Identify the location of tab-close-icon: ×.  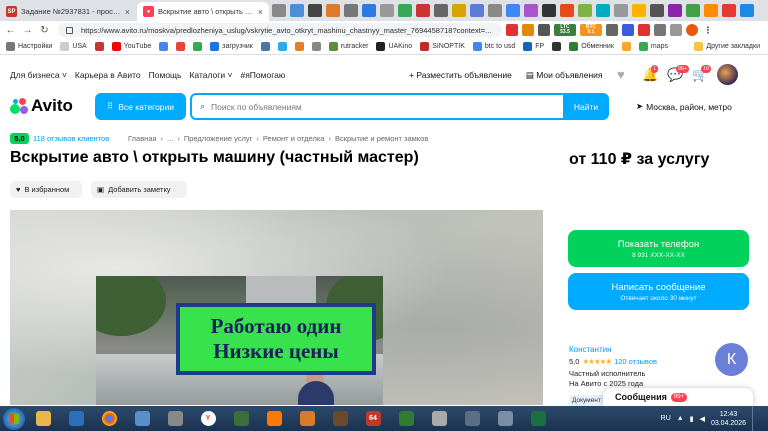
(260, 12).